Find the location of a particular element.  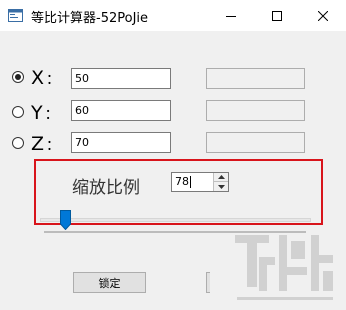

text-caret is located at coordinates (190, 182).